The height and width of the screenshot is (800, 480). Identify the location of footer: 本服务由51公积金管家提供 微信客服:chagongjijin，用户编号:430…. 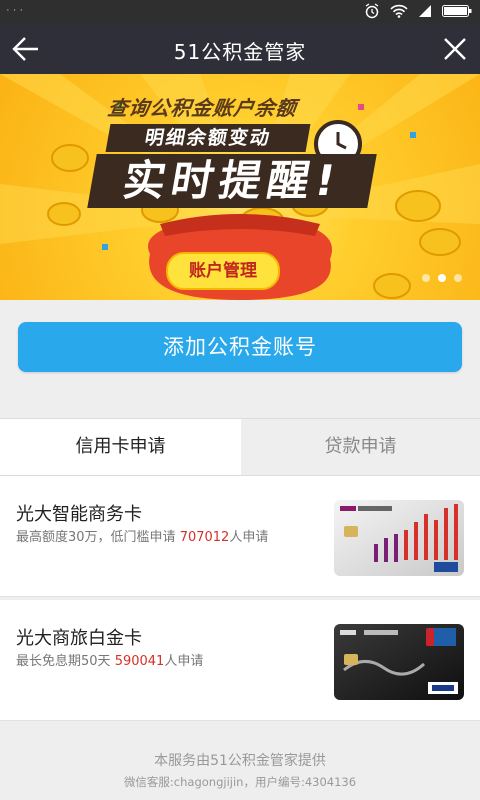
(240, 770).